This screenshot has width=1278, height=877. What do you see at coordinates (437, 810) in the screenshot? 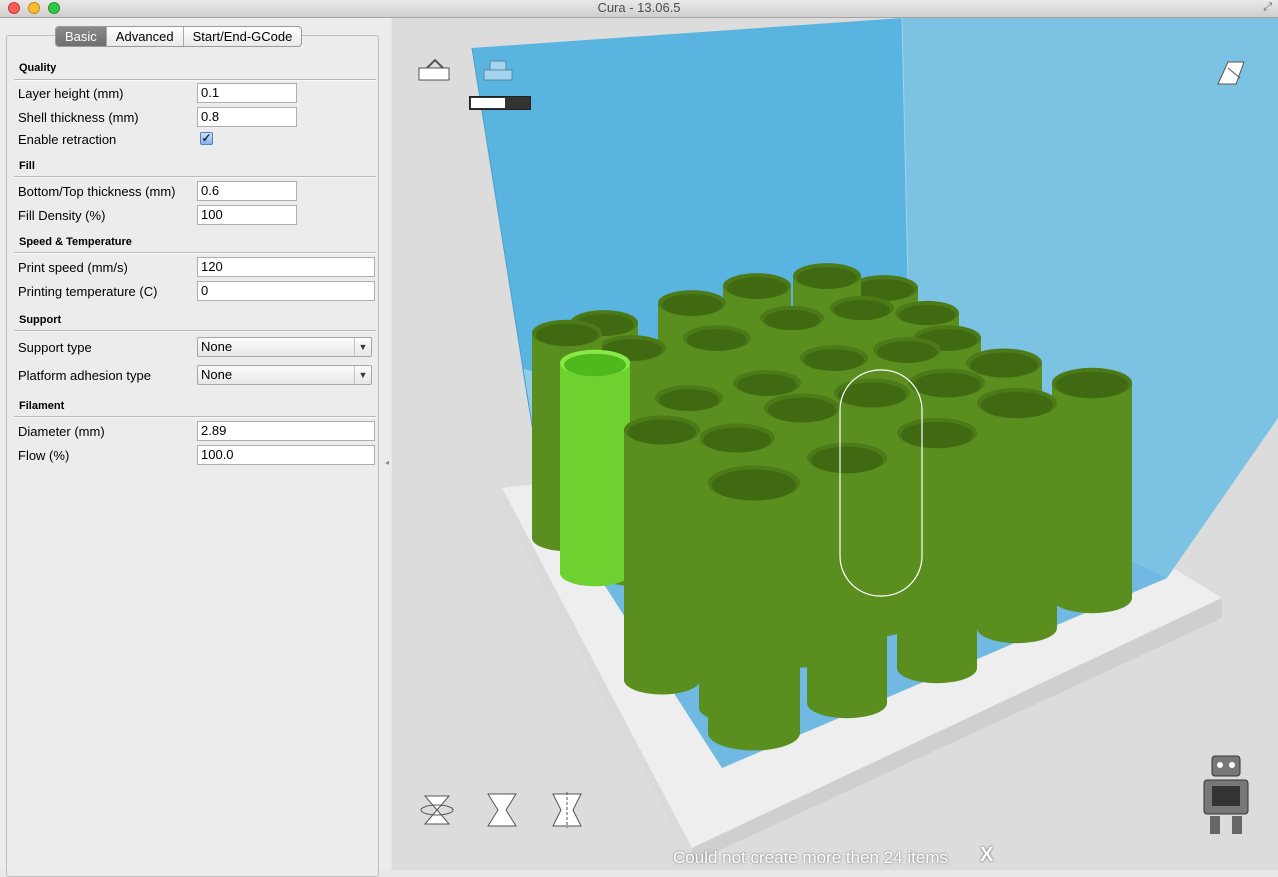
I see `rotate-icon` at bounding box center [437, 810].